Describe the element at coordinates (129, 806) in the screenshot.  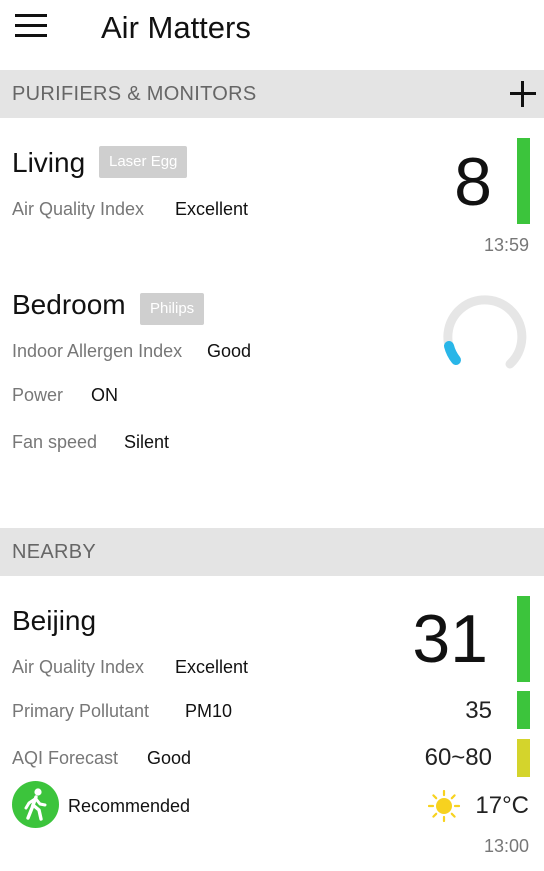
I see `recommendation-text: Recommended` at that location.